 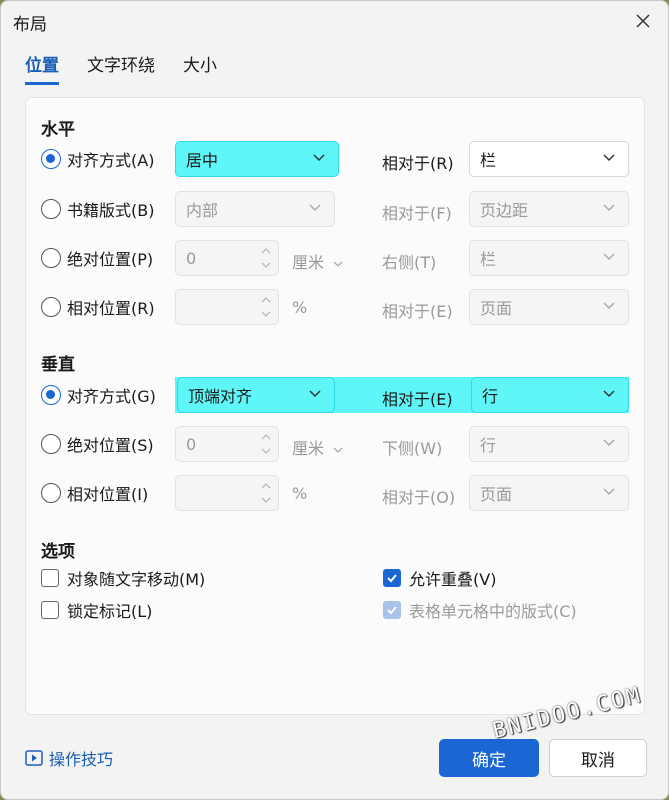 What do you see at coordinates (504, 210) in the screenshot?
I see `h-book-relative-value: 页边距` at bounding box center [504, 210].